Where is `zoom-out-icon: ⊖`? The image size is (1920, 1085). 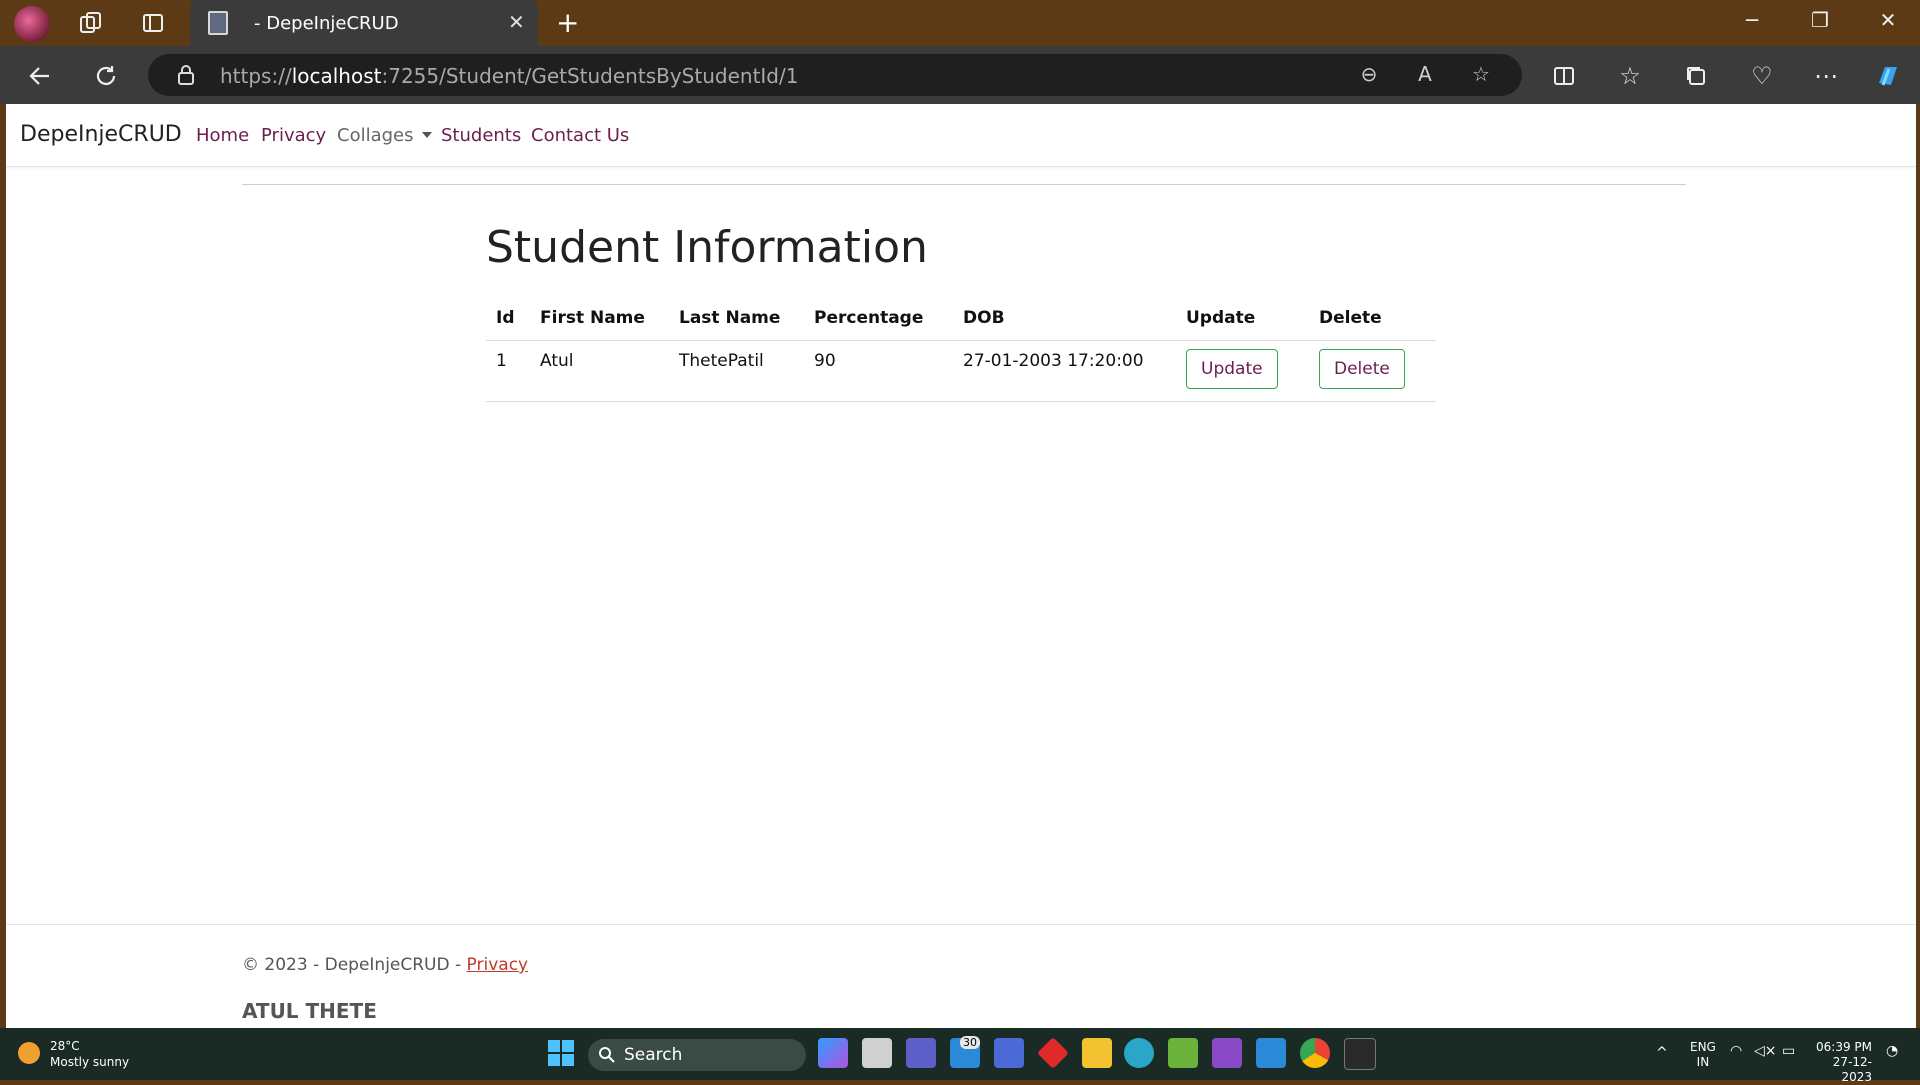 zoom-out-icon: ⊖ is located at coordinates (1369, 74).